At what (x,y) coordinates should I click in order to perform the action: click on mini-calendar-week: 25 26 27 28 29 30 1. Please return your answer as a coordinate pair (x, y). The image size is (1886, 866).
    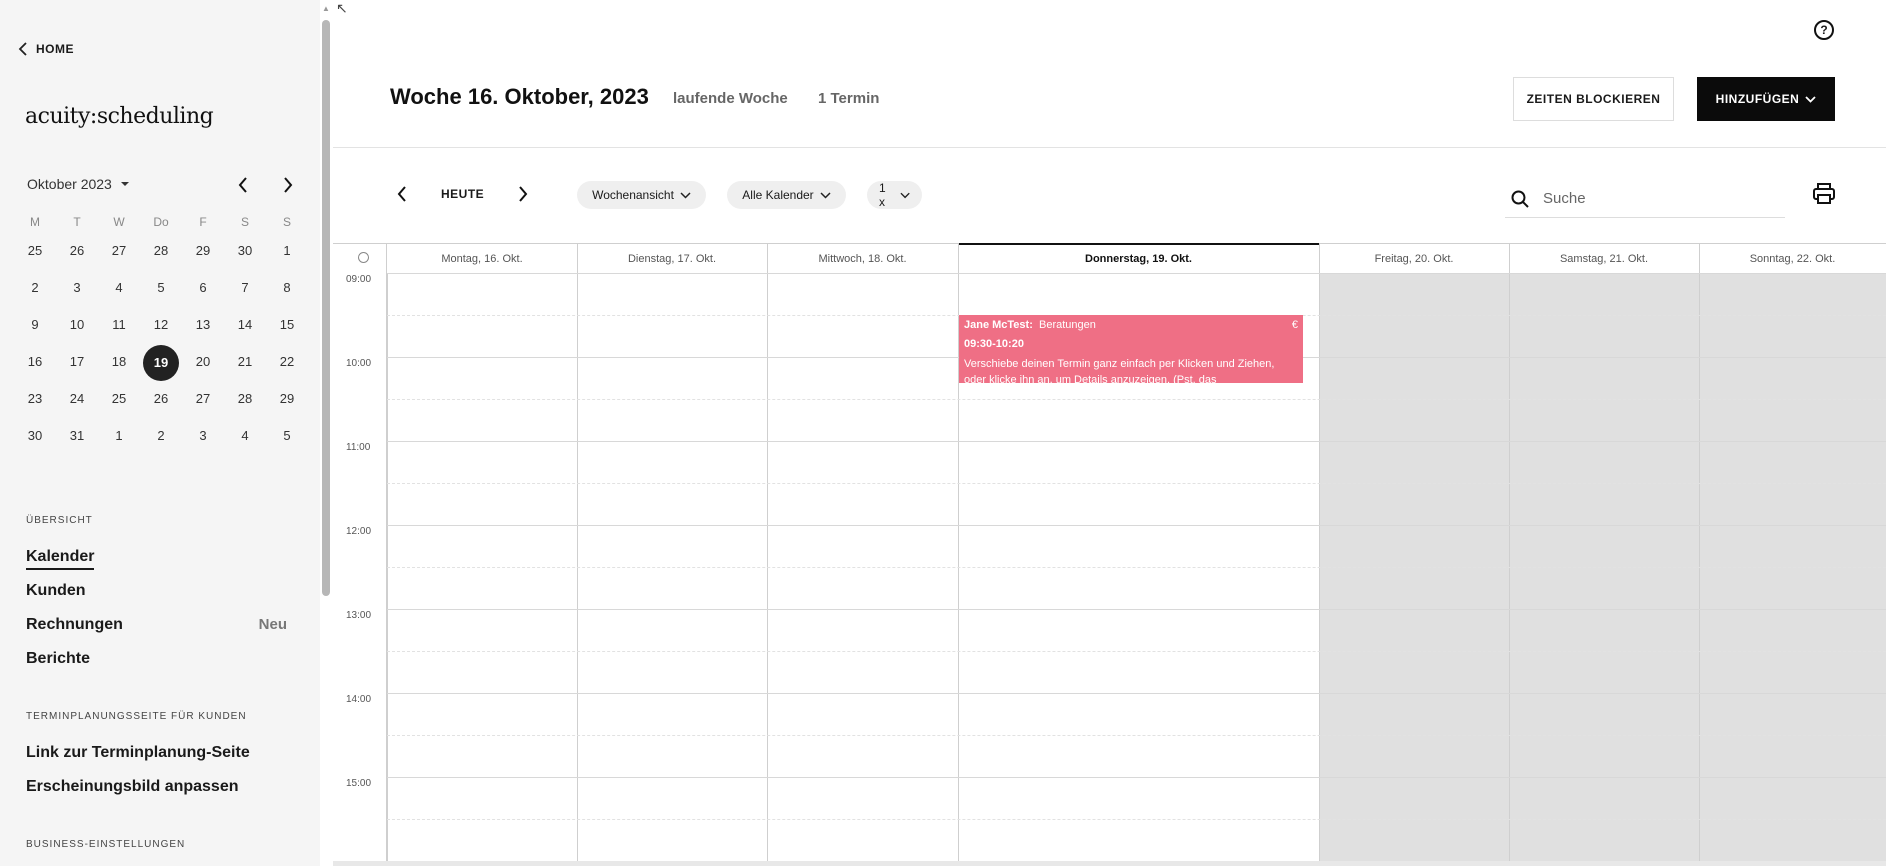
    Looking at the image, I should click on (161, 250).